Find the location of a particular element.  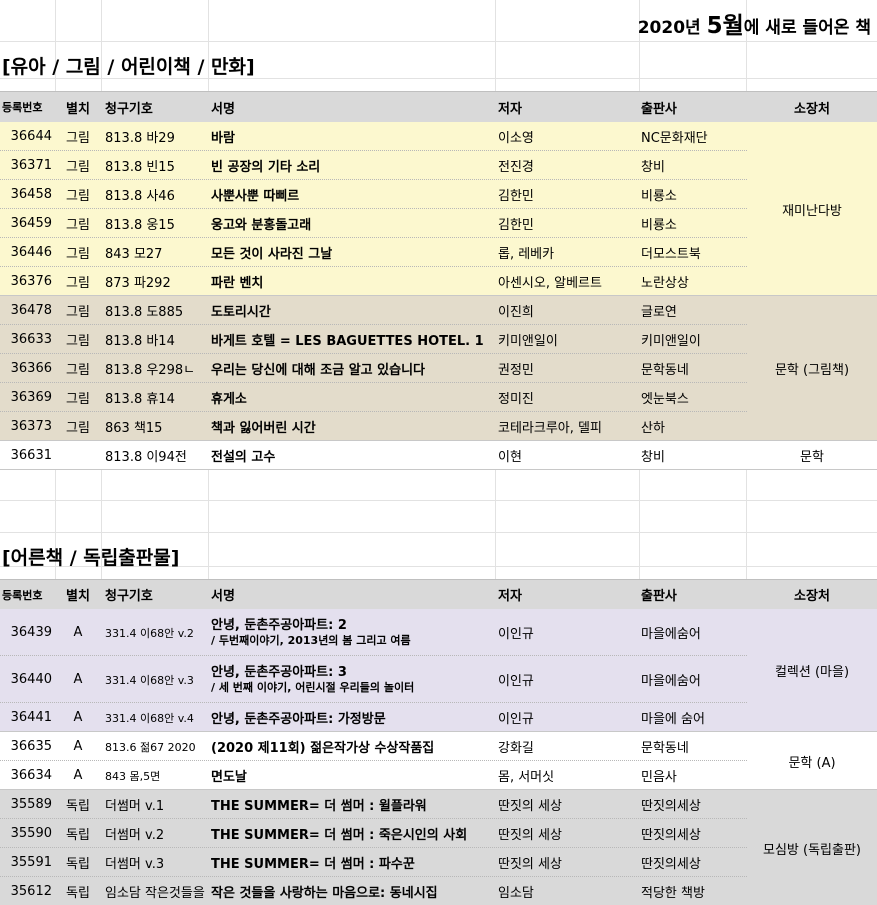

cell-id: 36439 is located at coordinates (31, 632).